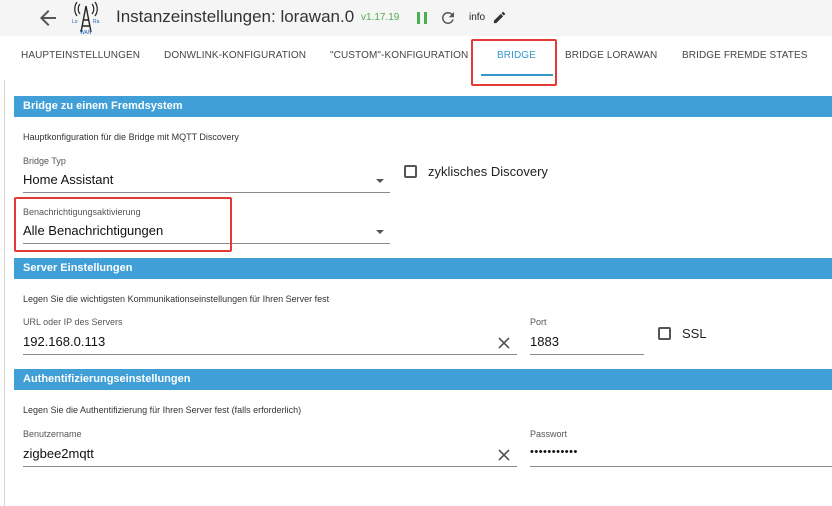  What do you see at coordinates (380, 17) in the screenshot?
I see `version-badge: v1.17.19` at bounding box center [380, 17].